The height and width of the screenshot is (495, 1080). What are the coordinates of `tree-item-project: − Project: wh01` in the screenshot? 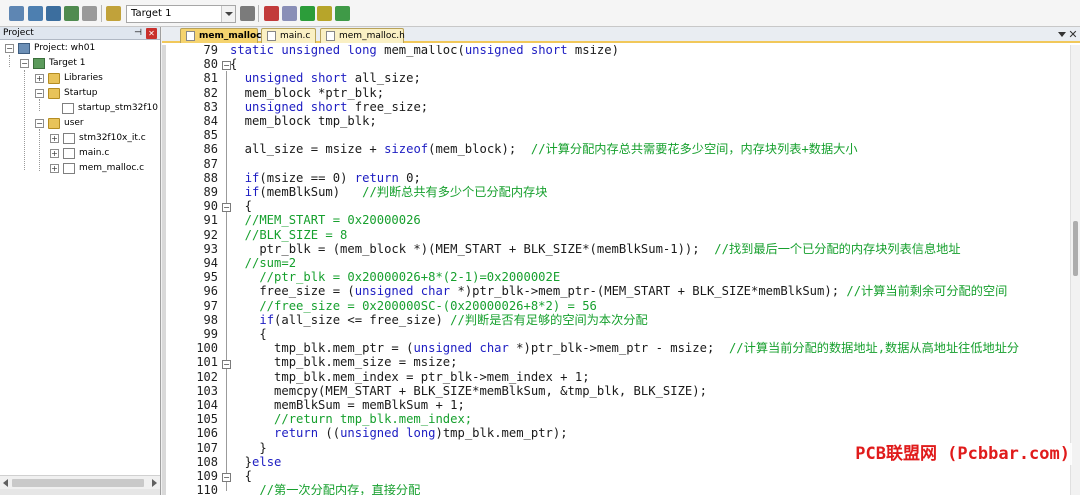 It's located at (80, 48).